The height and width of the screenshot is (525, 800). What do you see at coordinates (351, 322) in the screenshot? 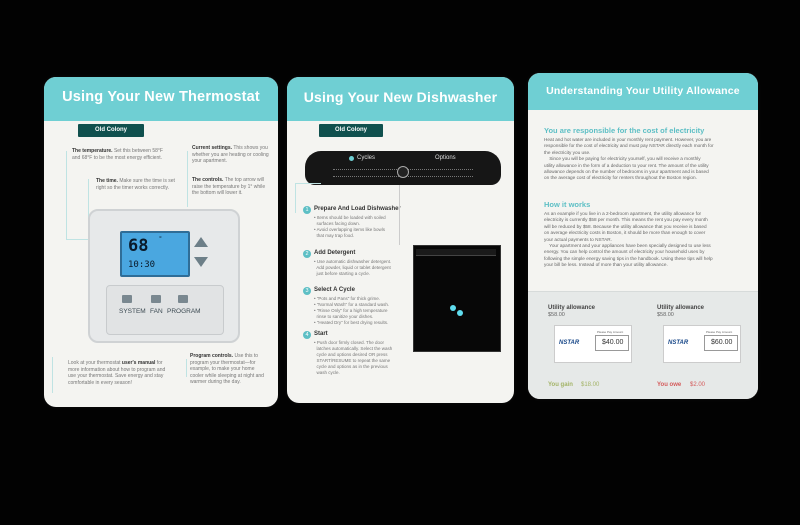
I see `step-line: • "Heated Dry" for best drying results.` at bounding box center [351, 322].